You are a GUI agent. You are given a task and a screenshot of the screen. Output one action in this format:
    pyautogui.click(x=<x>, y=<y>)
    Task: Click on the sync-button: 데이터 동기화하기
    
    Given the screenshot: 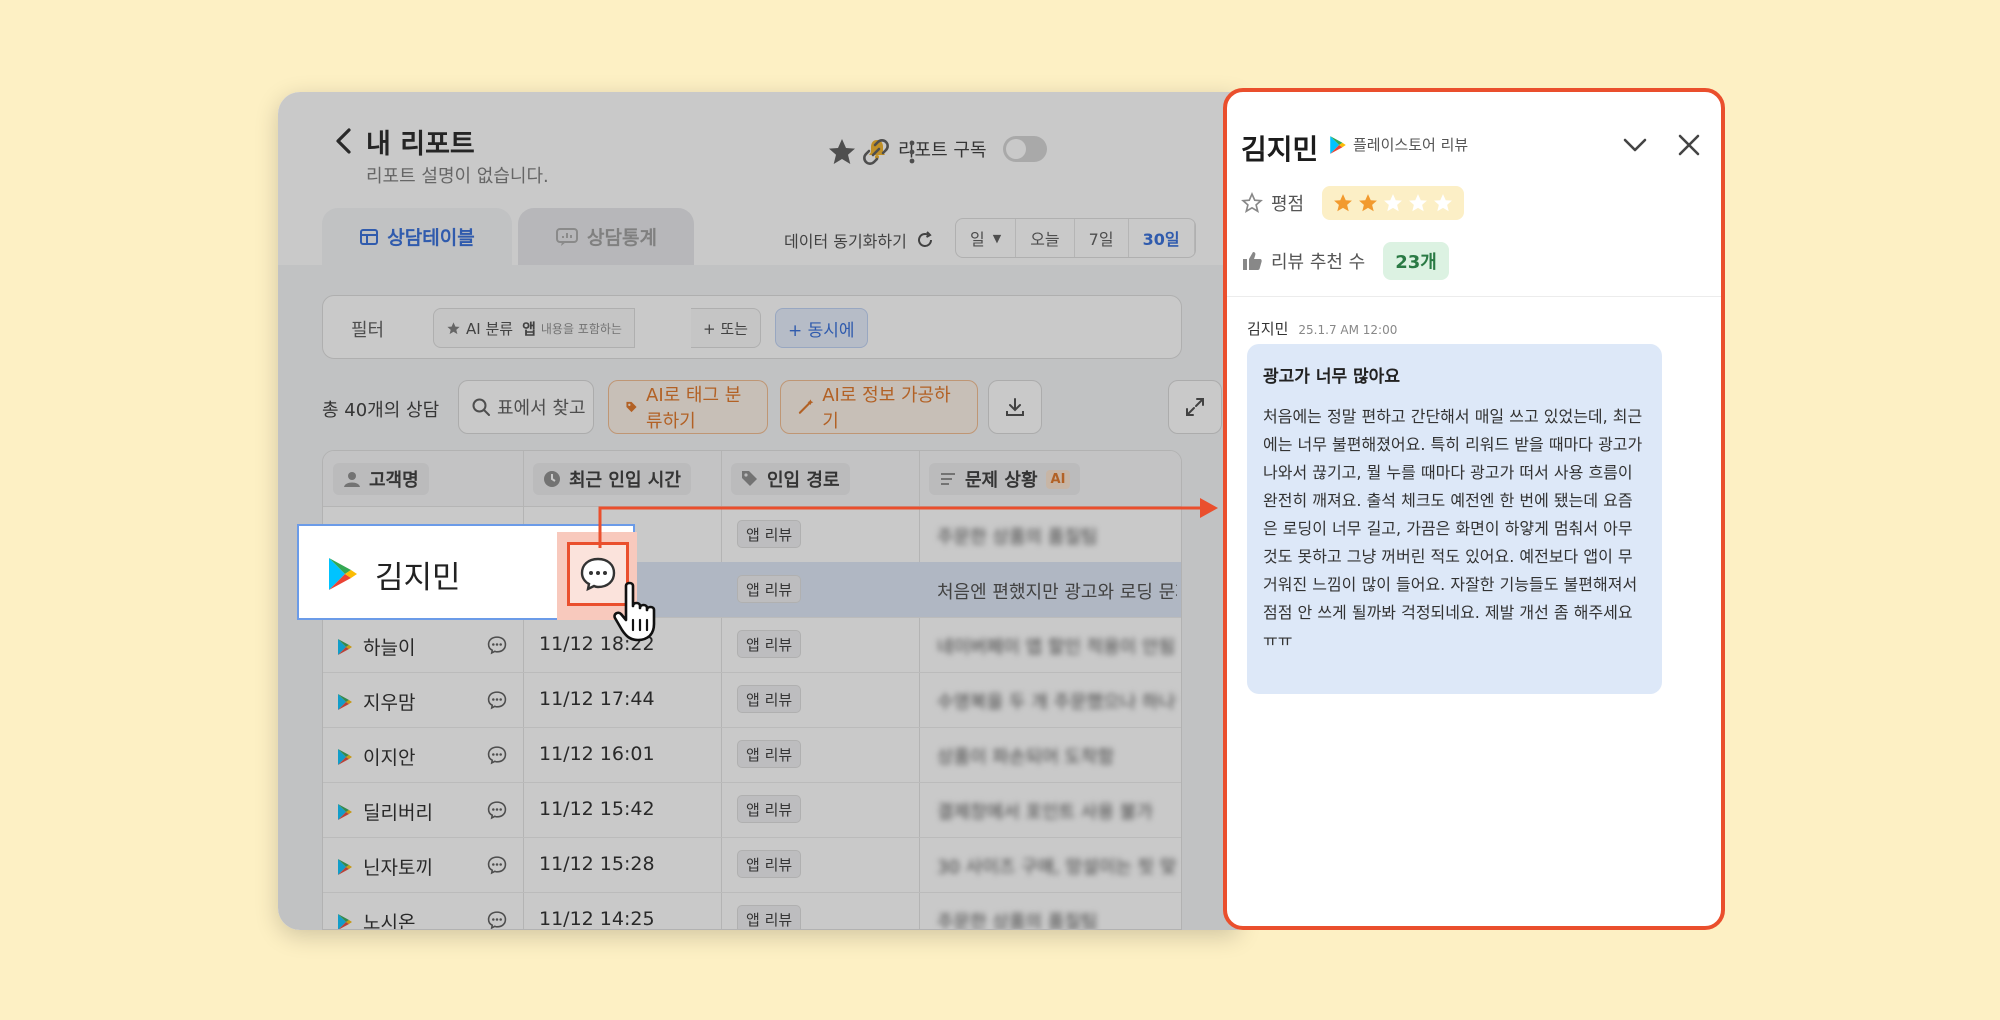 What is the action you would take?
    pyautogui.click(x=859, y=240)
    